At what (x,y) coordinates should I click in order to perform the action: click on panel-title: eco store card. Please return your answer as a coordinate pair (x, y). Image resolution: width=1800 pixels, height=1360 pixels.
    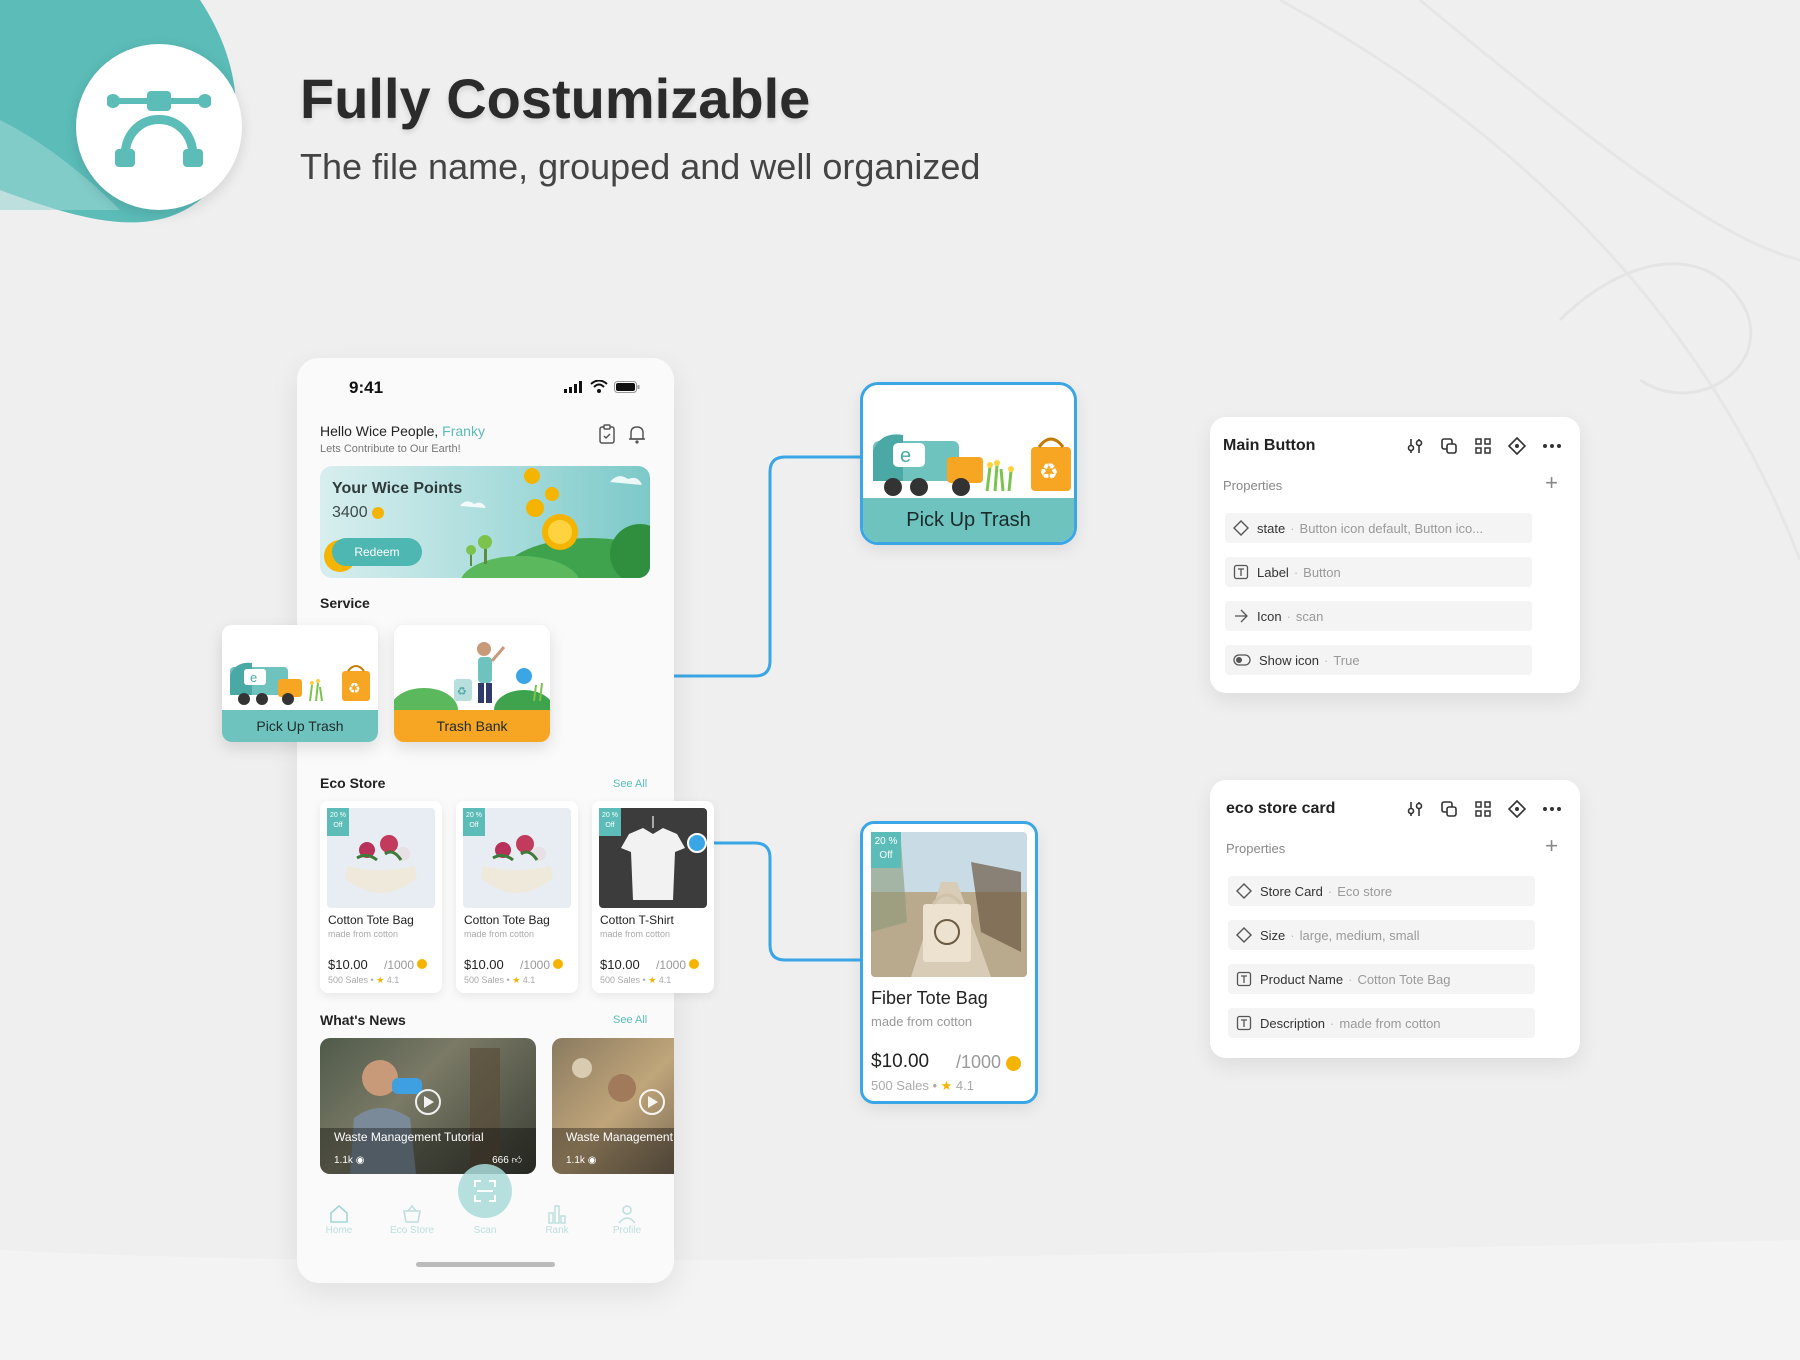
    Looking at the image, I should click on (1281, 808).